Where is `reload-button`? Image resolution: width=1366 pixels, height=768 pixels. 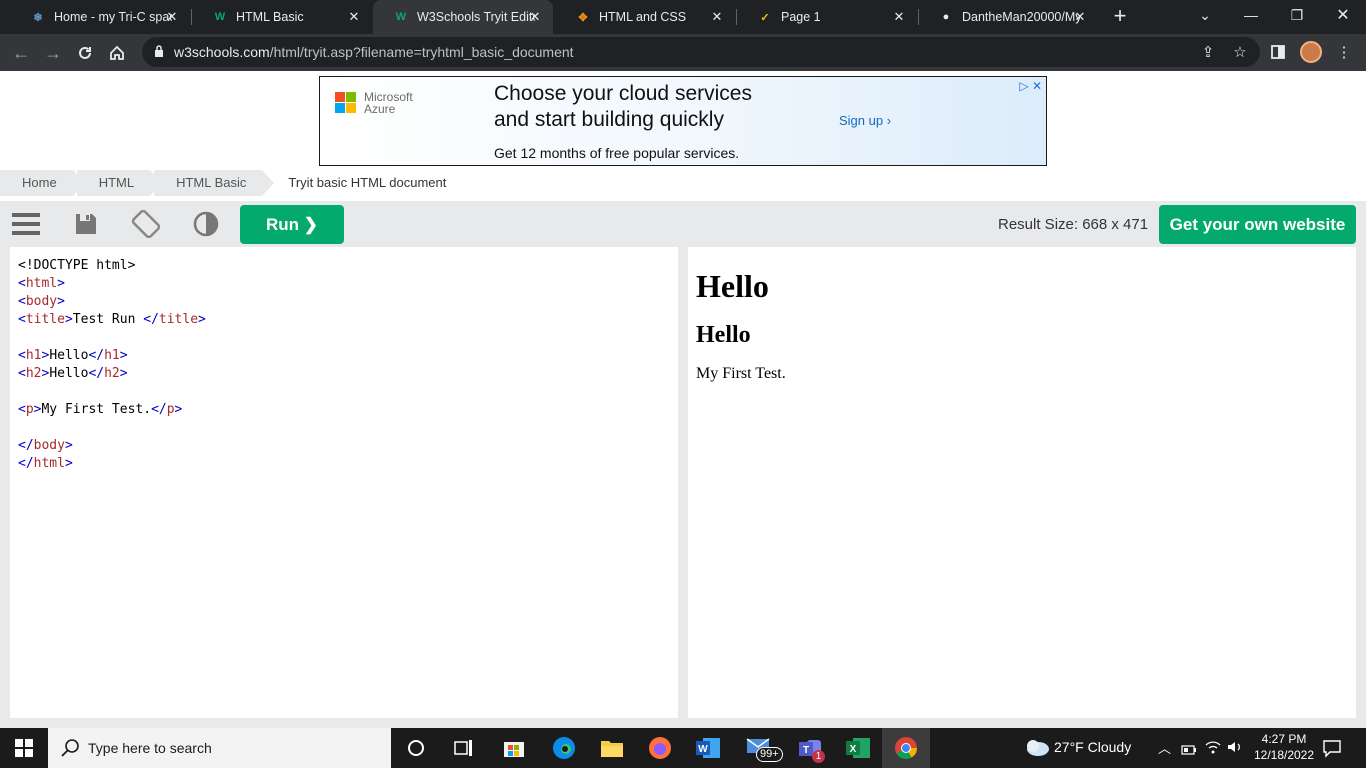
reload-button is located at coordinates (85, 53).